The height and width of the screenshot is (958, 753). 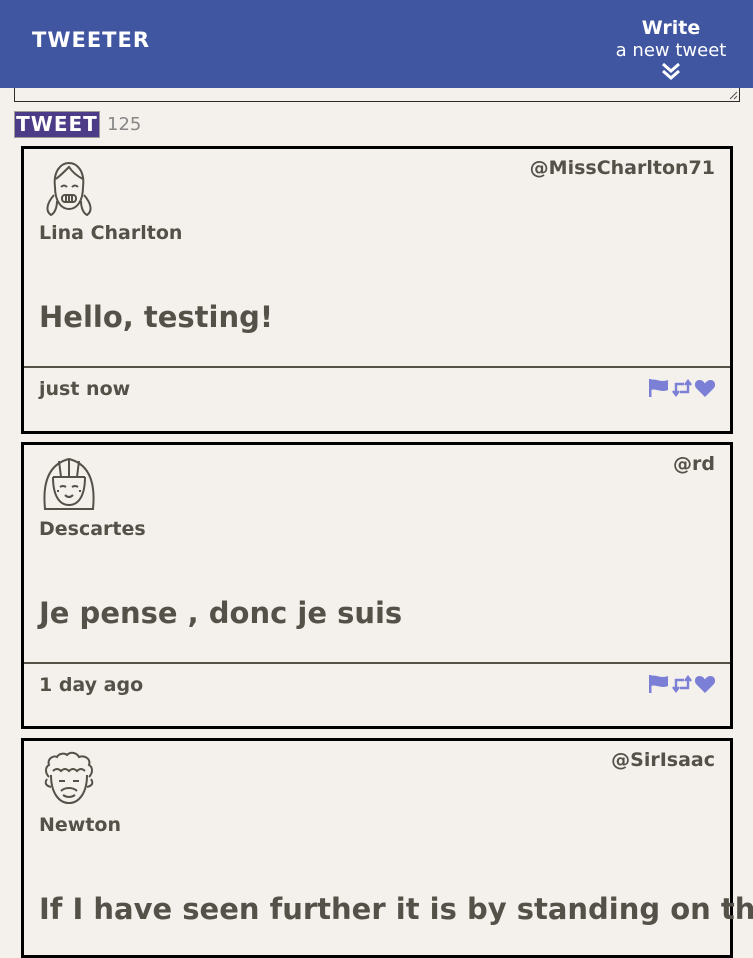 I want to click on brand-logo: TWEETER, so click(x=91, y=40).